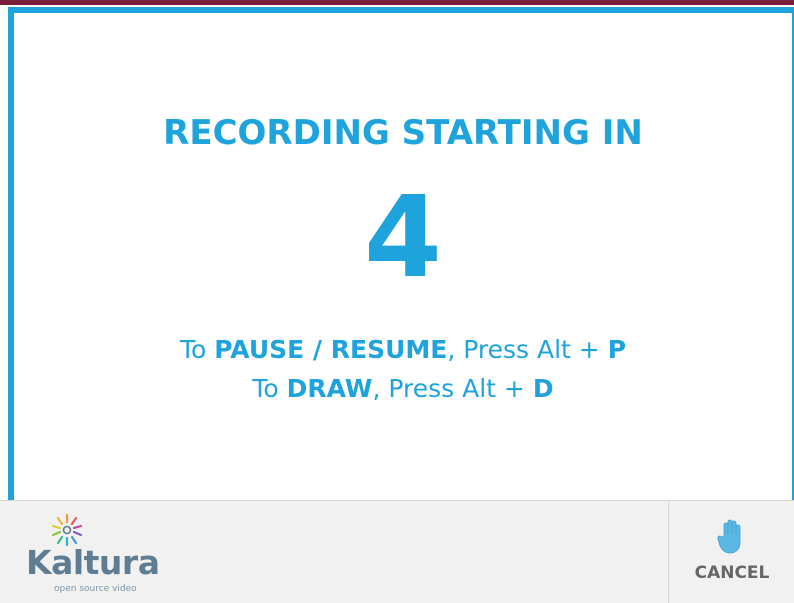 This screenshot has width=794, height=603. I want to click on kaltura-burst-icon, so click(67, 530).